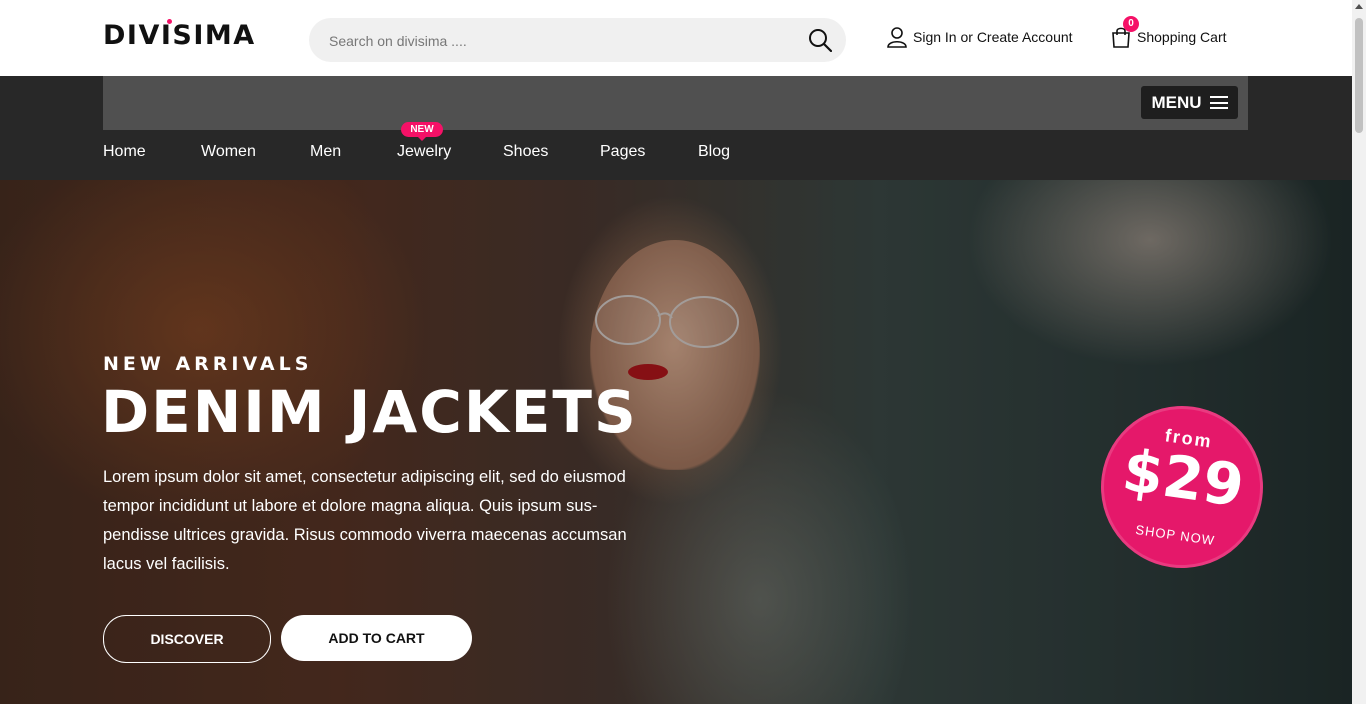  Describe the element at coordinates (820, 40) in the screenshot. I see `search-icon` at that location.